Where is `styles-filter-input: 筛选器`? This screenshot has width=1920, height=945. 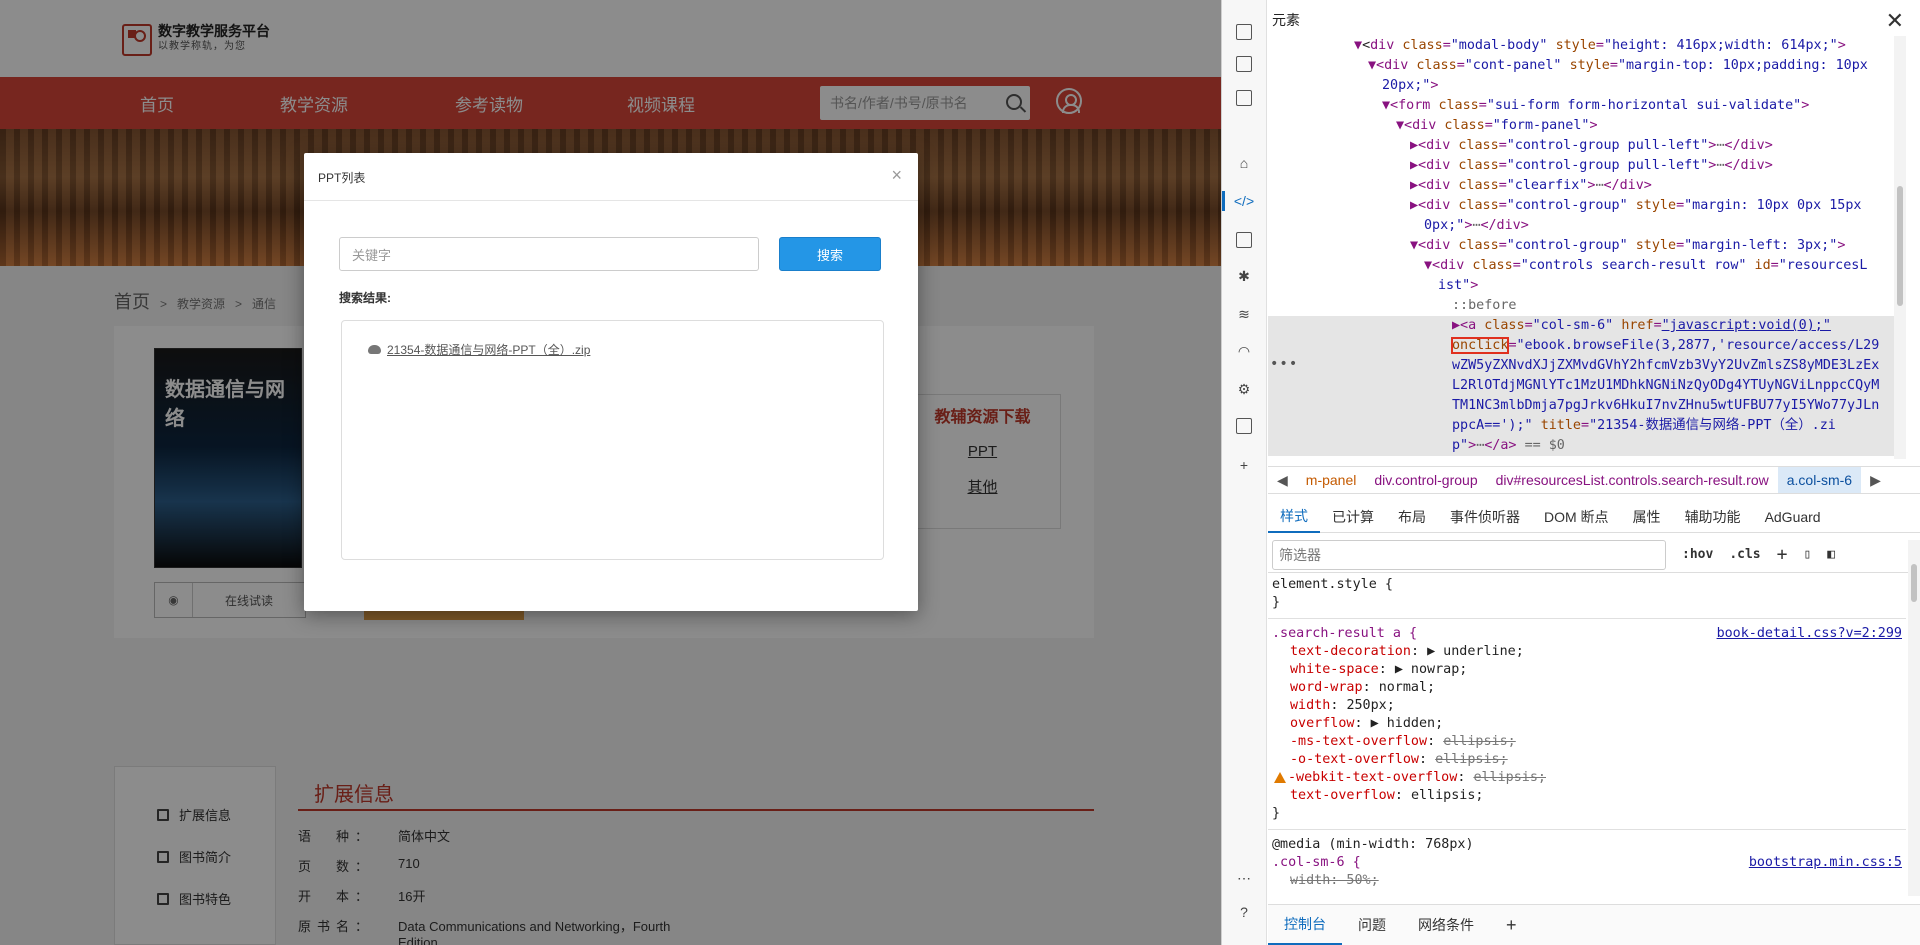
styles-filter-input: 筛选器 is located at coordinates (1469, 554).